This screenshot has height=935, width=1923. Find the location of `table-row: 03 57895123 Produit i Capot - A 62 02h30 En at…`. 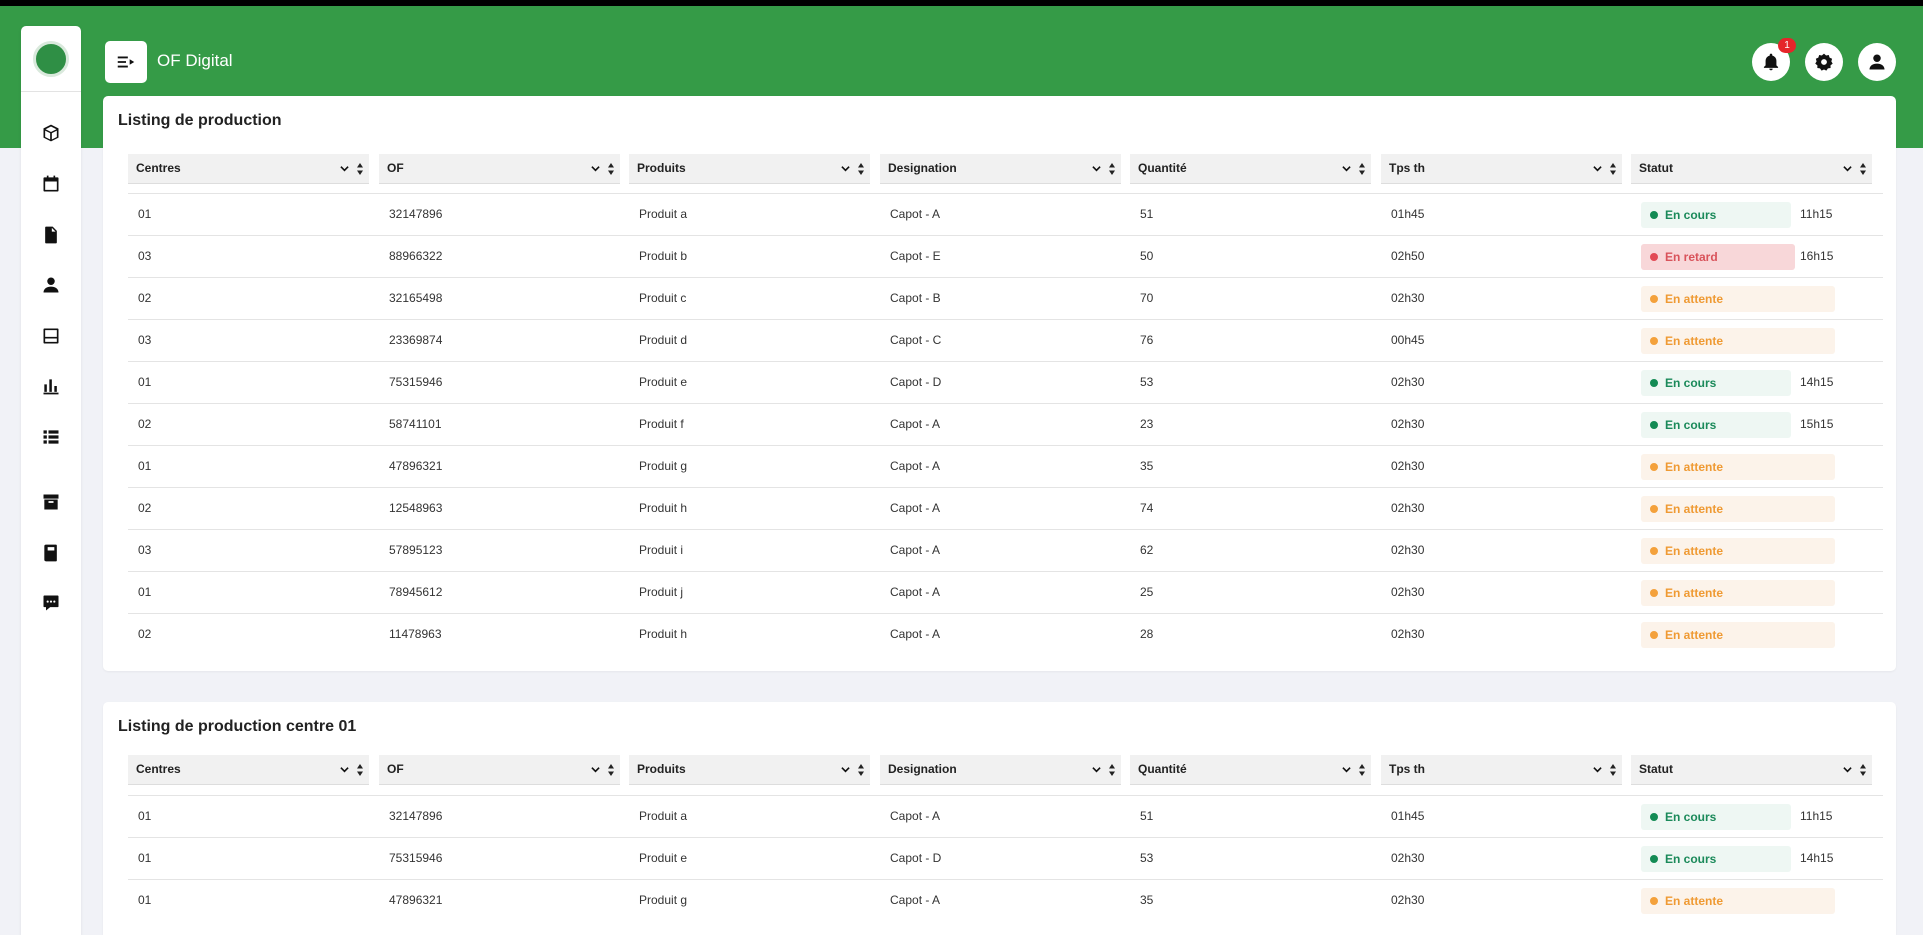

table-row: 03 57895123 Produit i Capot - A 62 02h30 En at… is located at coordinates (1005, 550).